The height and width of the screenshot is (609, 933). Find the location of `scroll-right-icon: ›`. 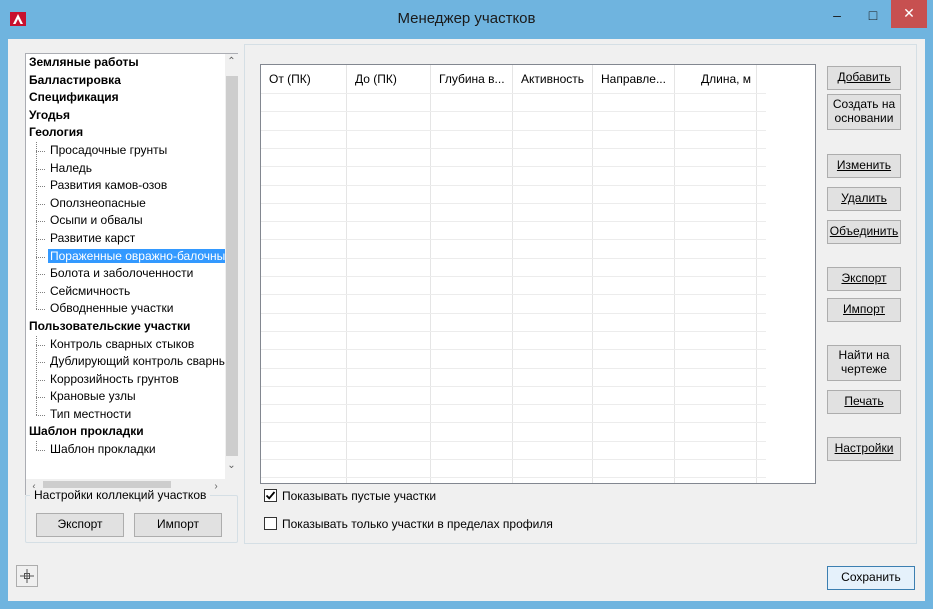

scroll-right-icon: › is located at coordinates (216, 487).